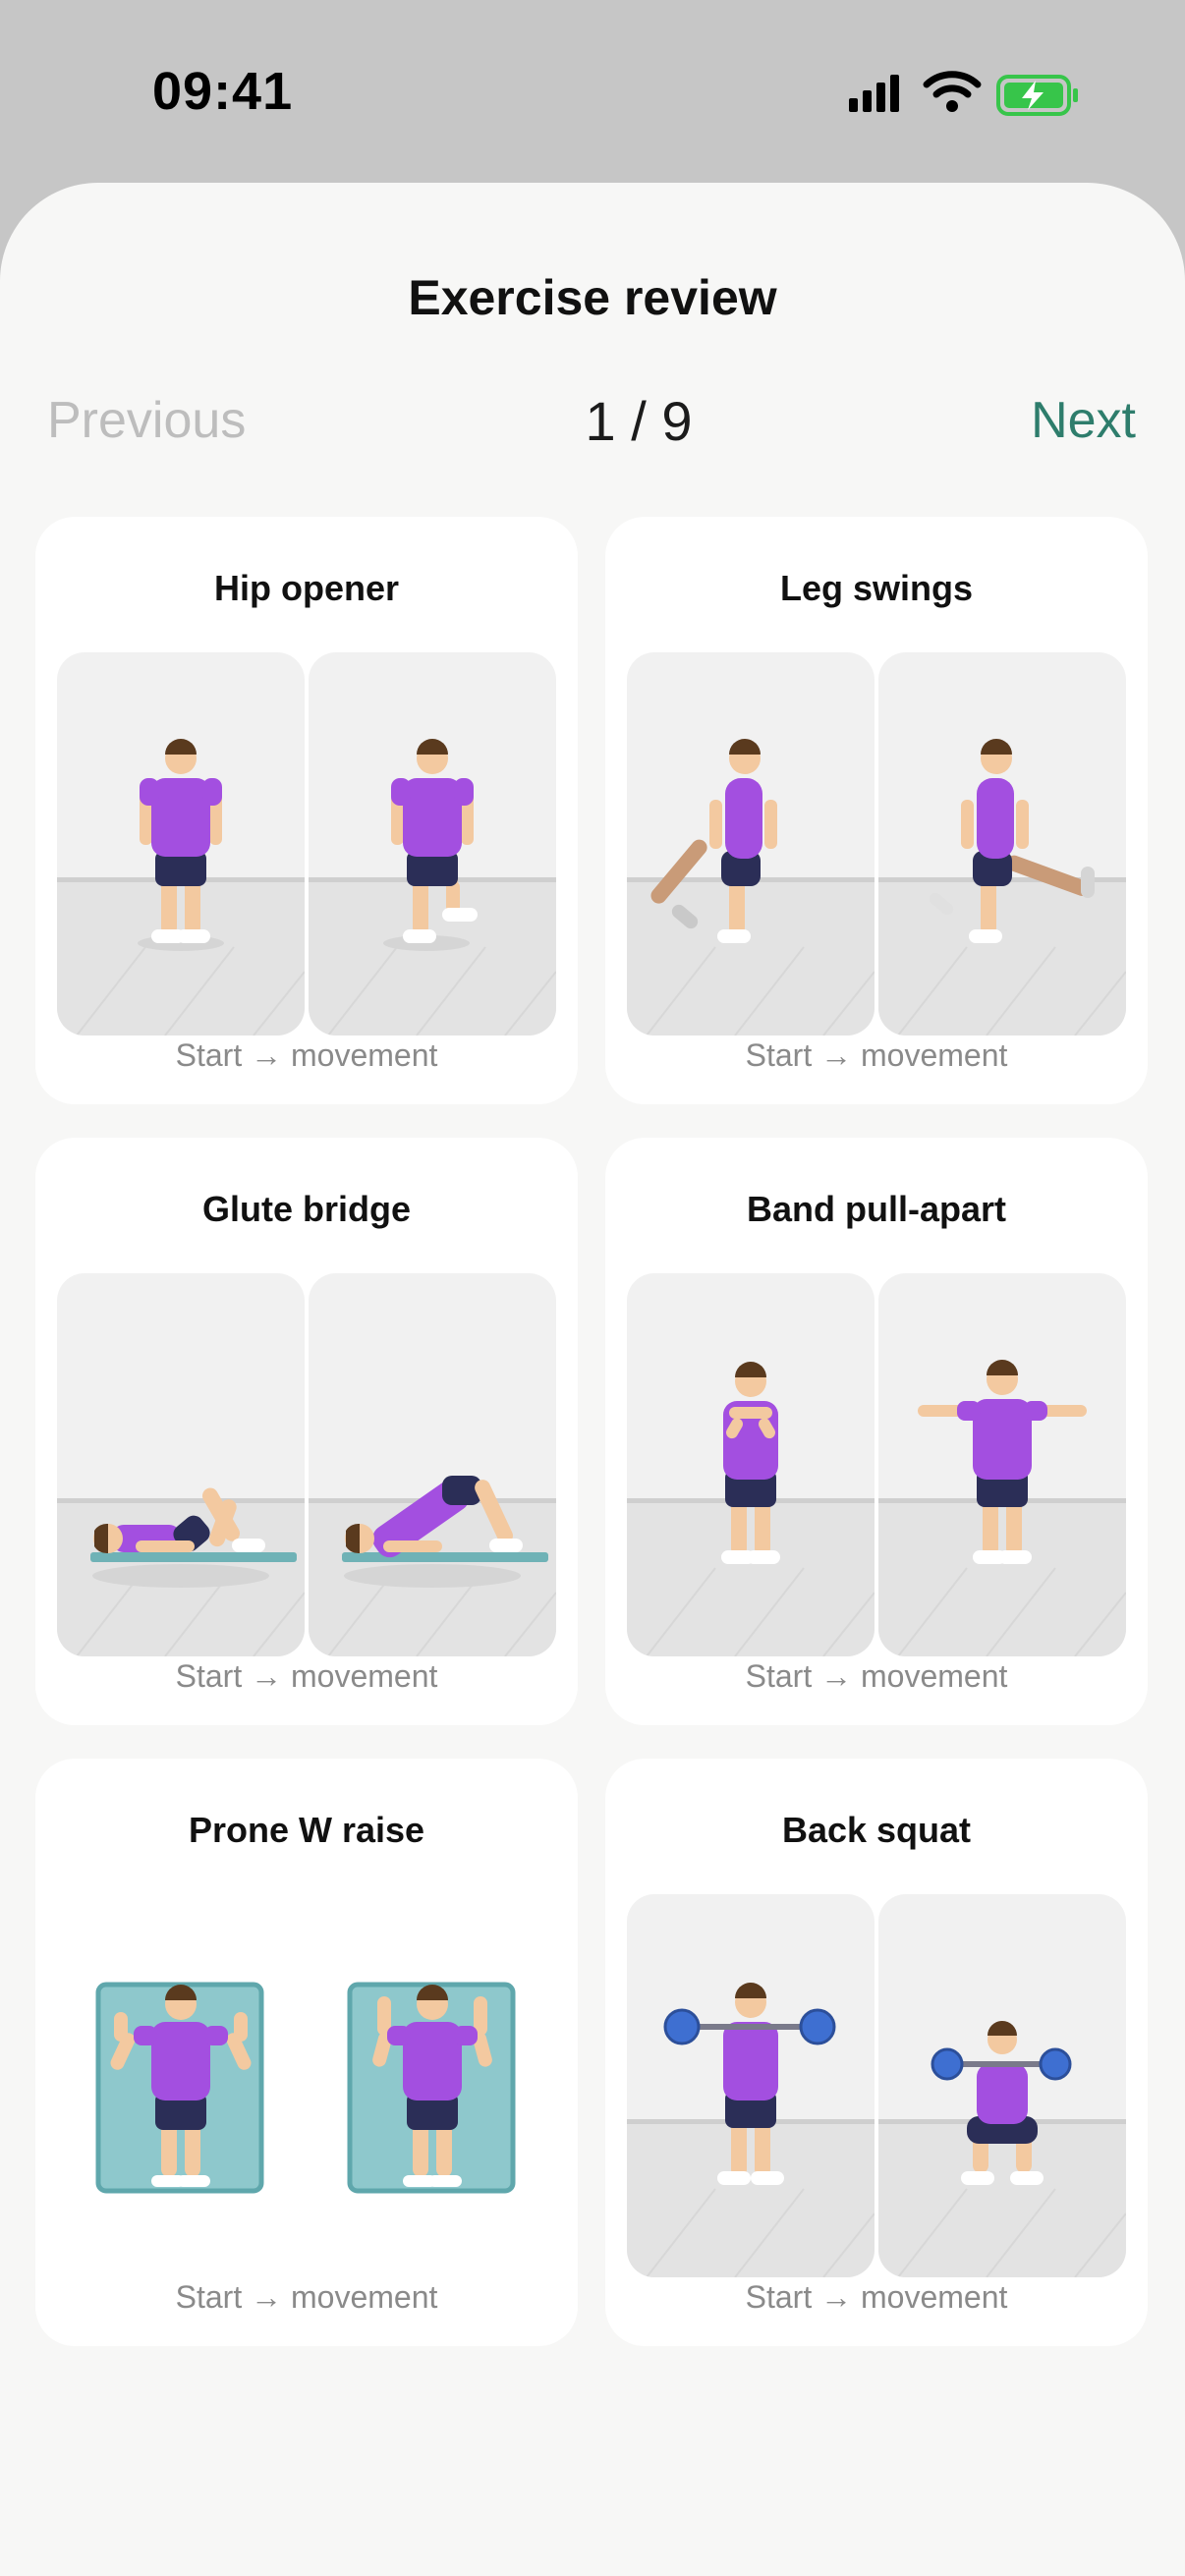  I want to click on exercise-card-prone-w-raise: Prone W raise Start → movement, so click(307, 2052).